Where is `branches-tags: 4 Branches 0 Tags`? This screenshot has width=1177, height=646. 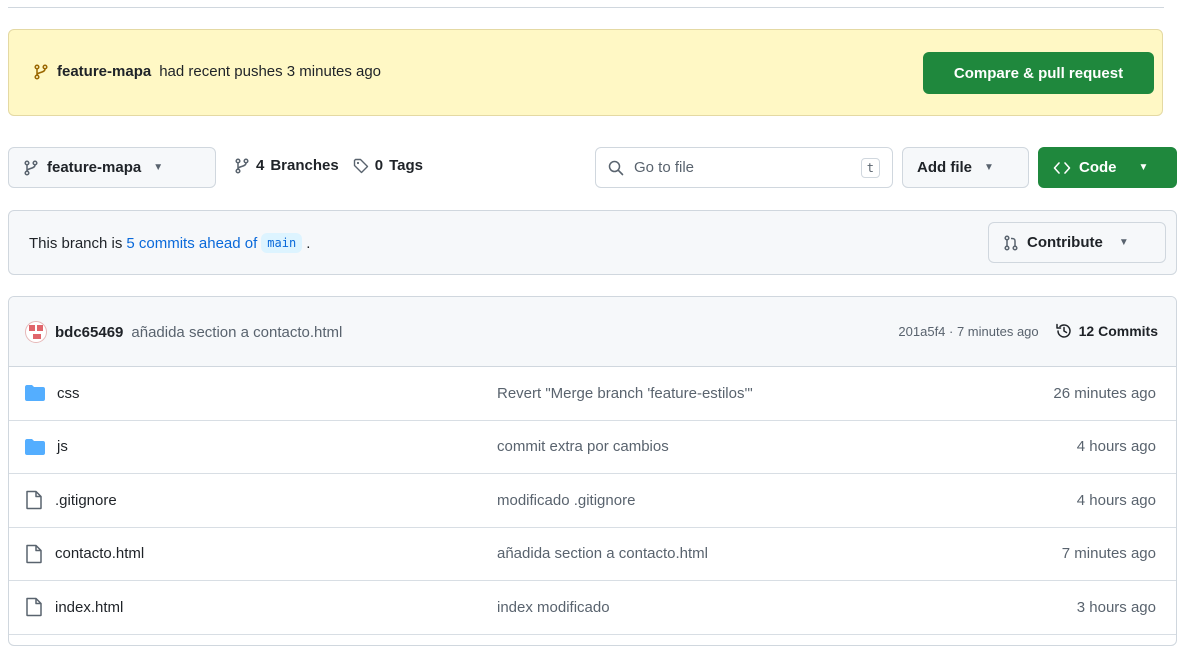 branches-tags: 4 Branches 0 Tags is located at coordinates (328, 165).